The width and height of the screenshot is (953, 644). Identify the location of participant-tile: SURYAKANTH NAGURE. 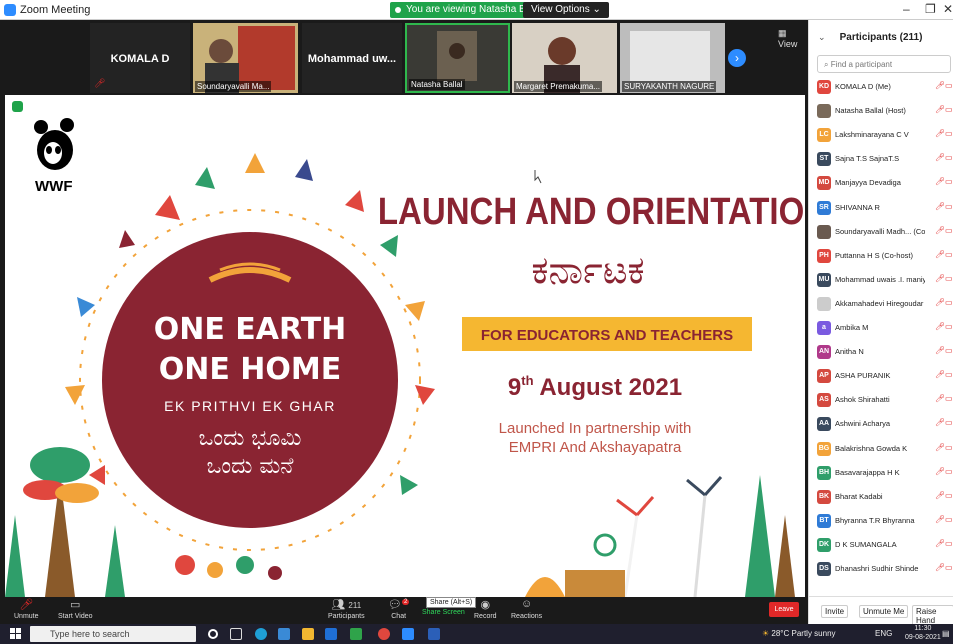
(672, 58).